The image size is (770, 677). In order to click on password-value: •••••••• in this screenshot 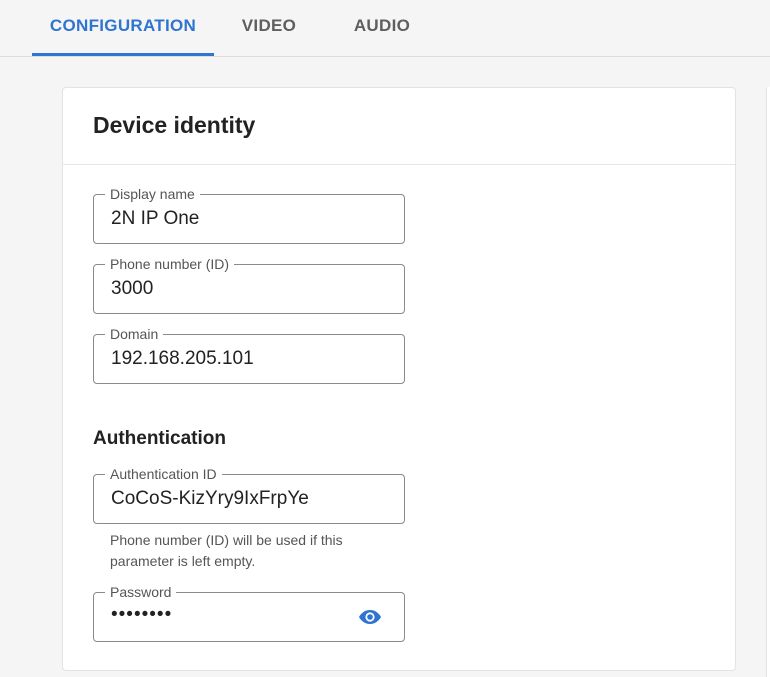, I will do `click(141, 615)`.